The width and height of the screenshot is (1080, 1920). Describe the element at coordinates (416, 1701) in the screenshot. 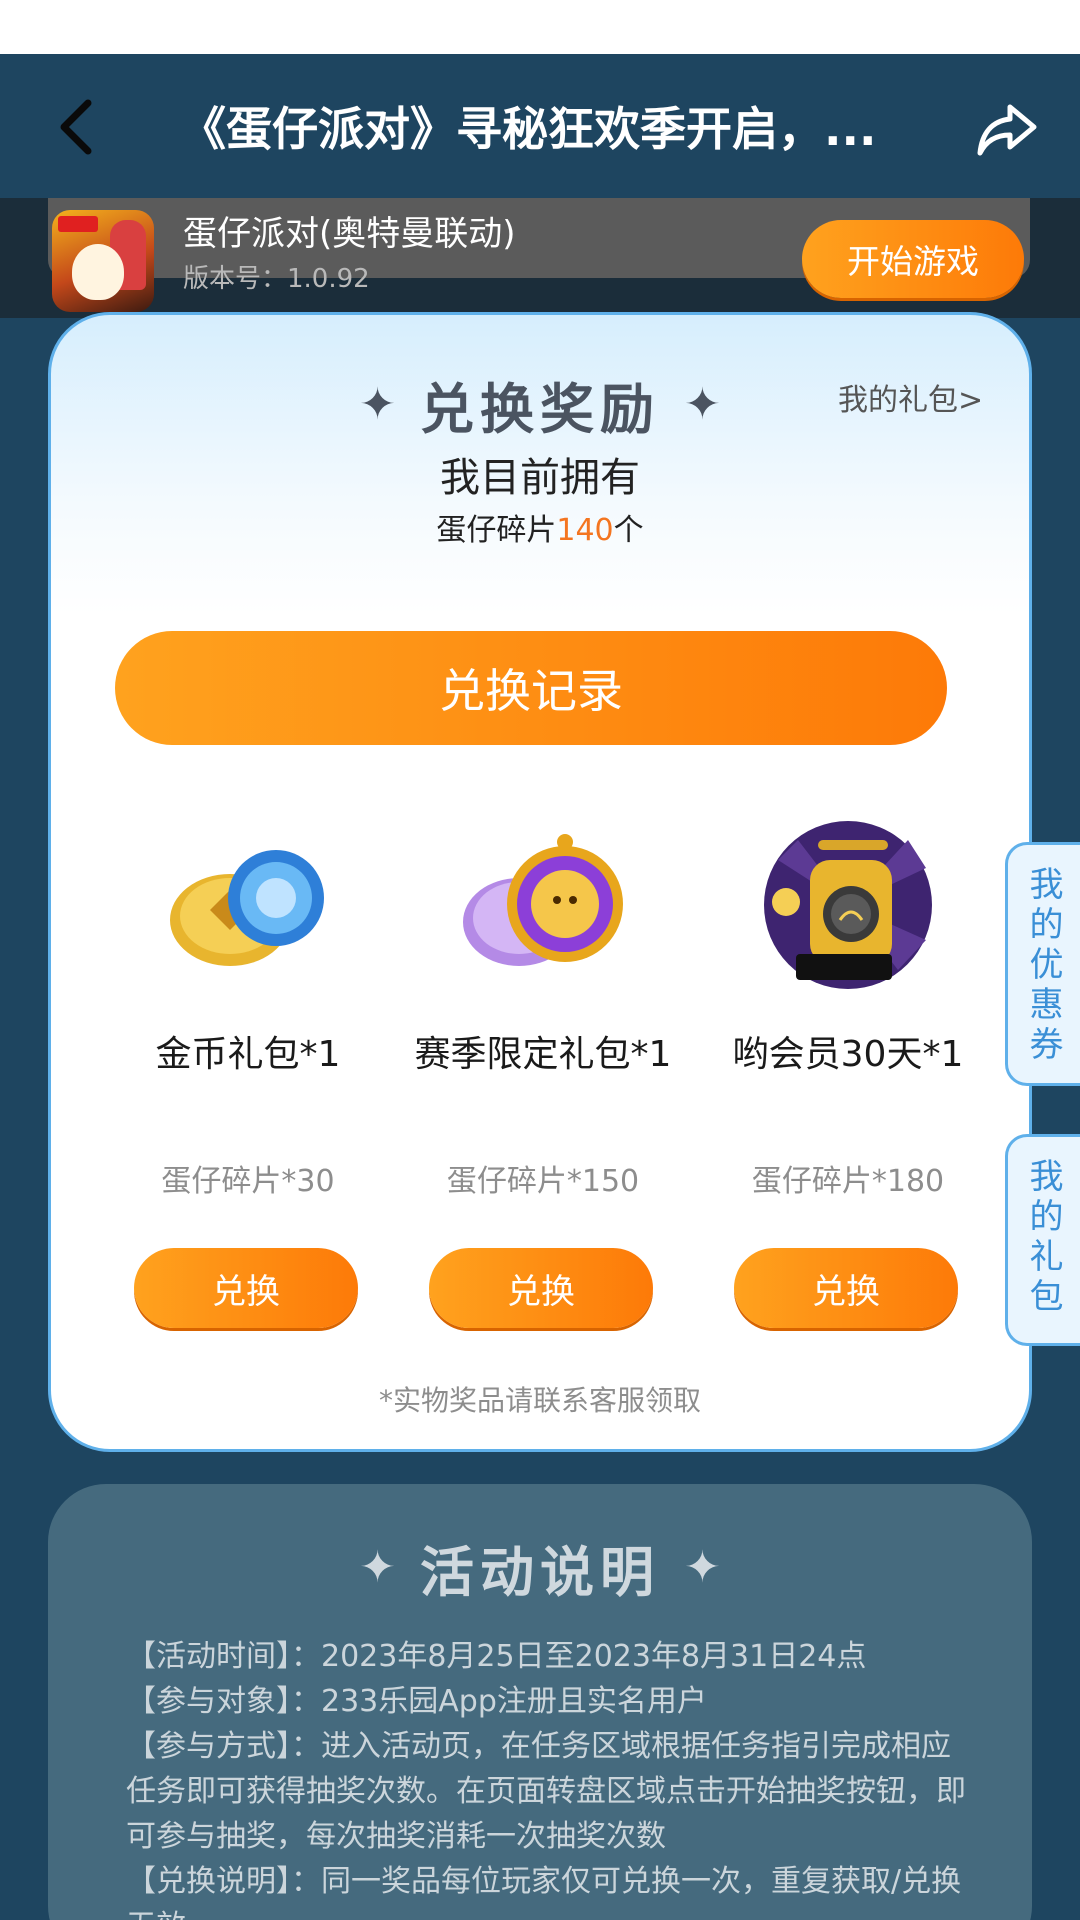

I see `rules-line: 【参与对象】：233乐园App注册且实名用户` at that location.